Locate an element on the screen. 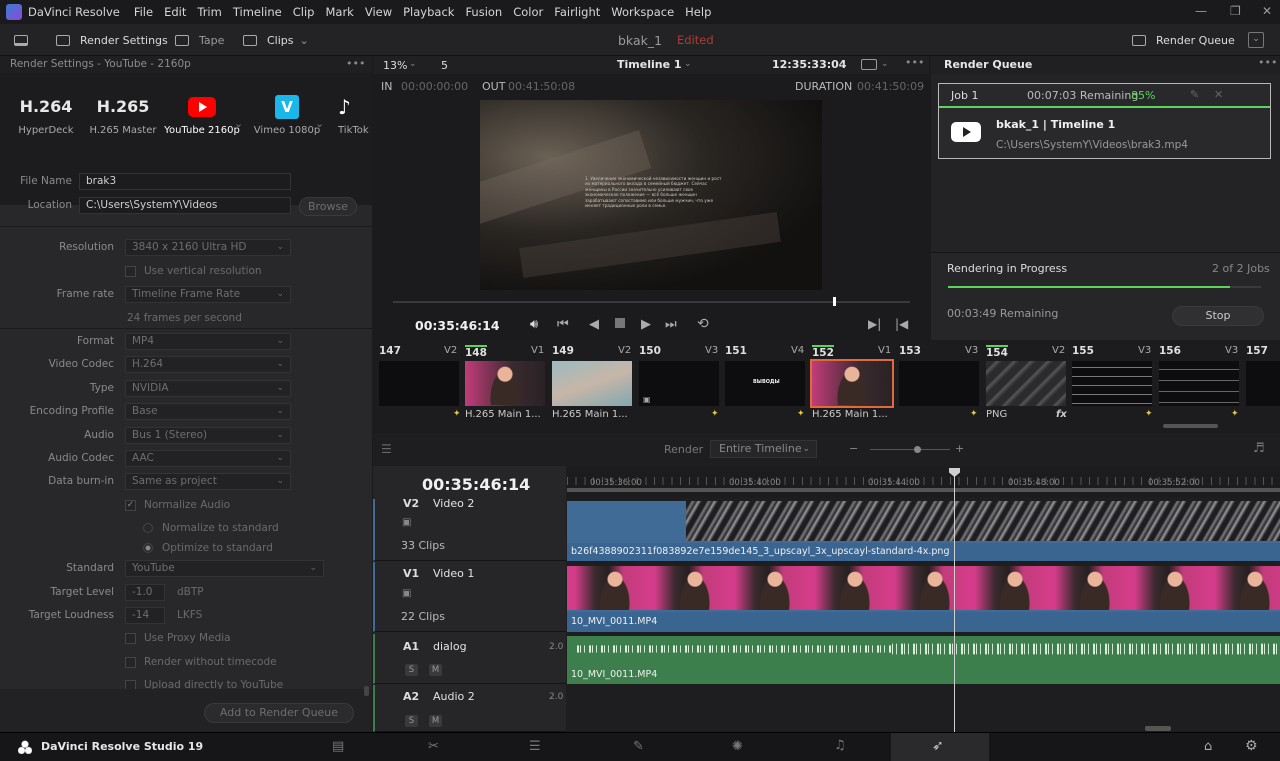  timeline-playhead is located at coordinates (954, 600).